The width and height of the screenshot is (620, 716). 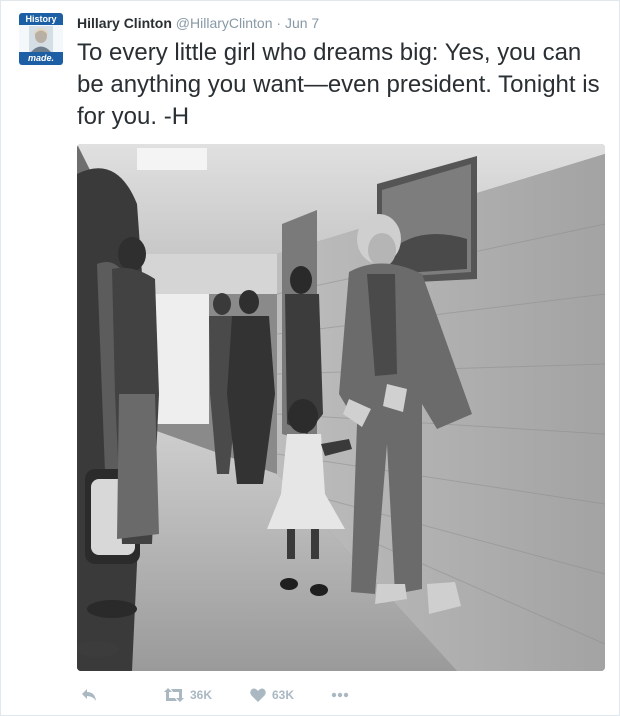 What do you see at coordinates (258, 695) in the screenshot?
I see `heart-icon` at bounding box center [258, 695].